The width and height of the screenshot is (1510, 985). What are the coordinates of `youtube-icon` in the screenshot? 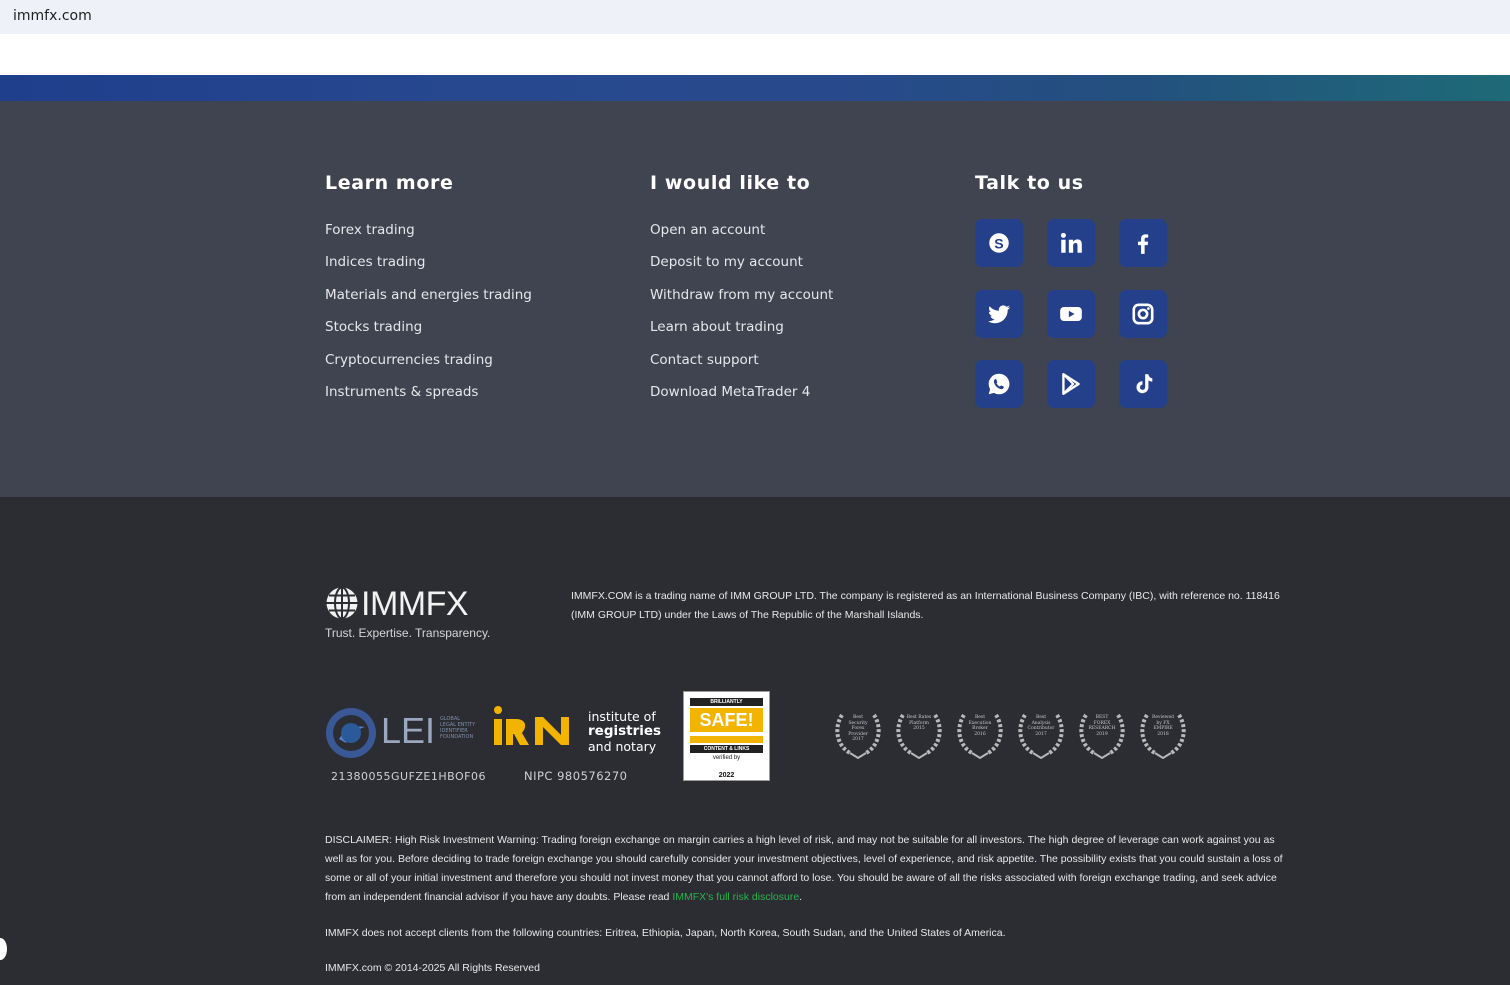 It's located at (1071, 314).